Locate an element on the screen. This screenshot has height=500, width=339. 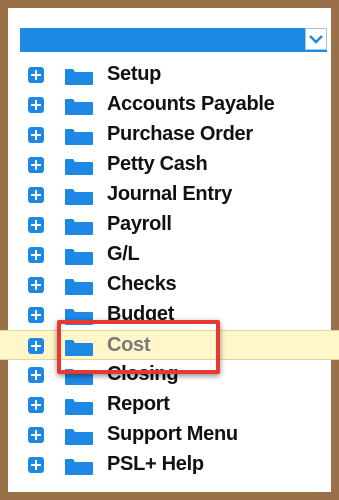
menu-item-label: Setup is located at coordinates (134, 74).